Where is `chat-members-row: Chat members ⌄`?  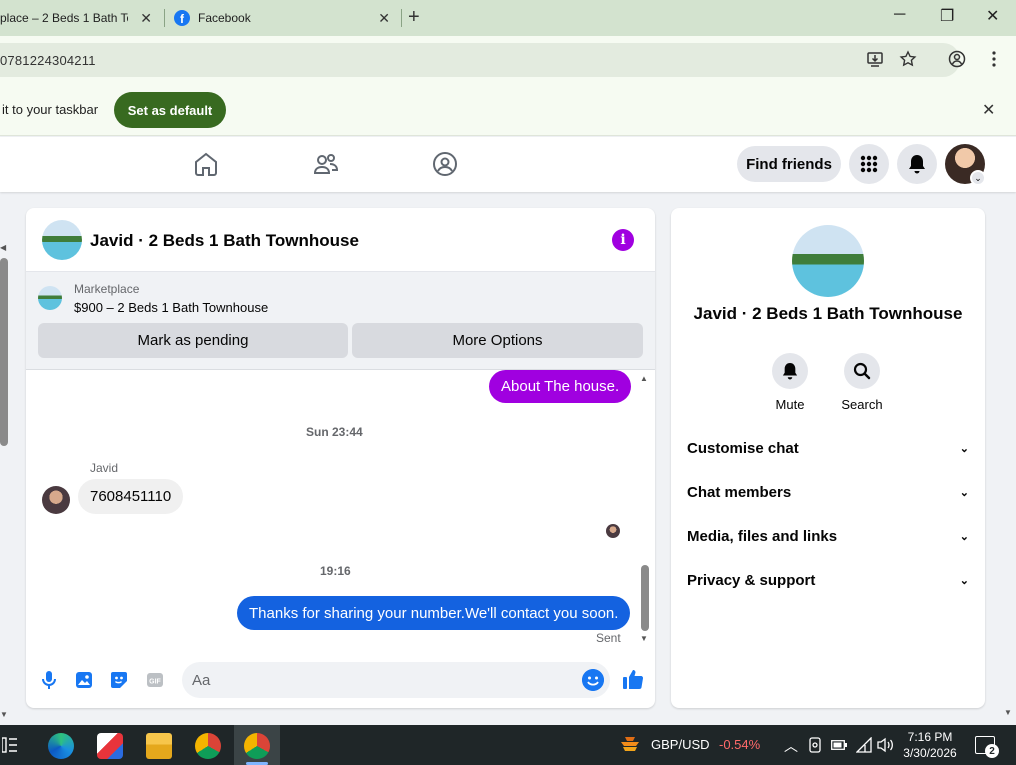 chat-members-row: Chat members ⌄ is located at coordinates (828, 492).